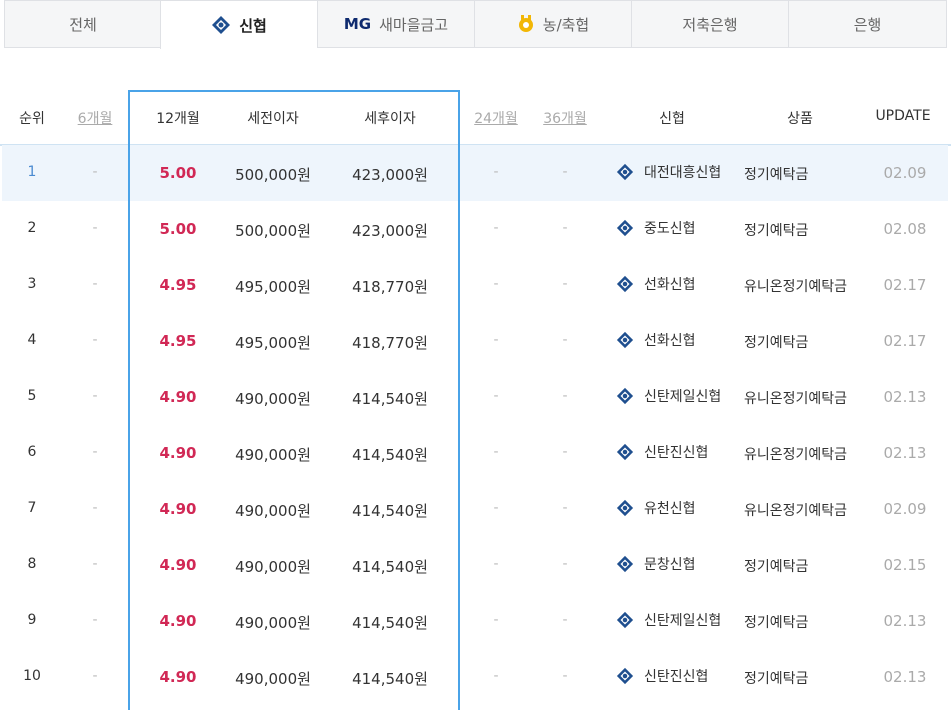  I want to click on table-row: 8 - 4.90 490,000원 414,540원 - - 문창신협 정기예탁금 02.15, so click(475, 565).